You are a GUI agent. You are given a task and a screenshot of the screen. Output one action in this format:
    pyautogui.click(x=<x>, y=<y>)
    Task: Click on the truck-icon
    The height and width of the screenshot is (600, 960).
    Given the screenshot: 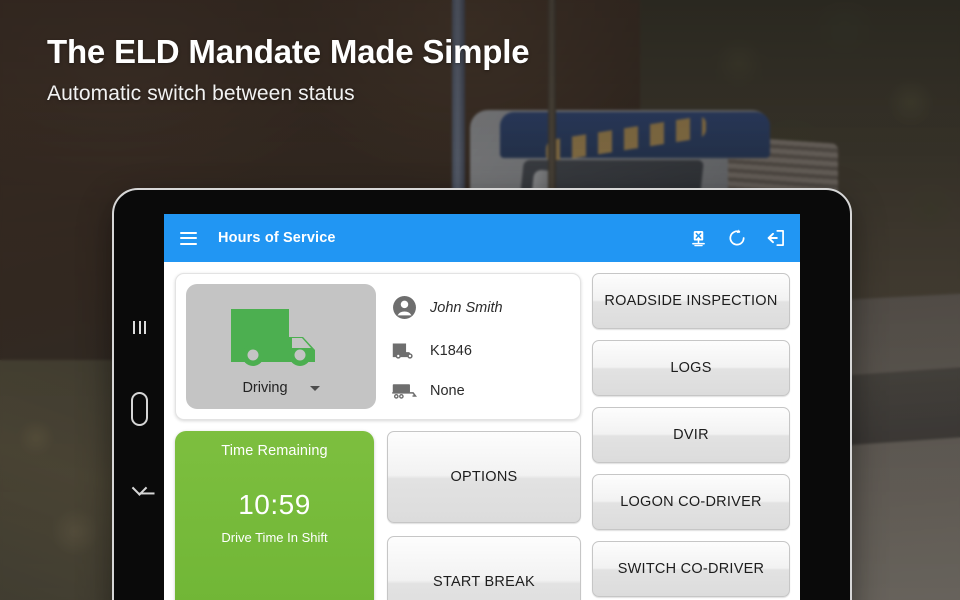 What is the action you would take?
    pyautogui.click(x=404, y=350)
    